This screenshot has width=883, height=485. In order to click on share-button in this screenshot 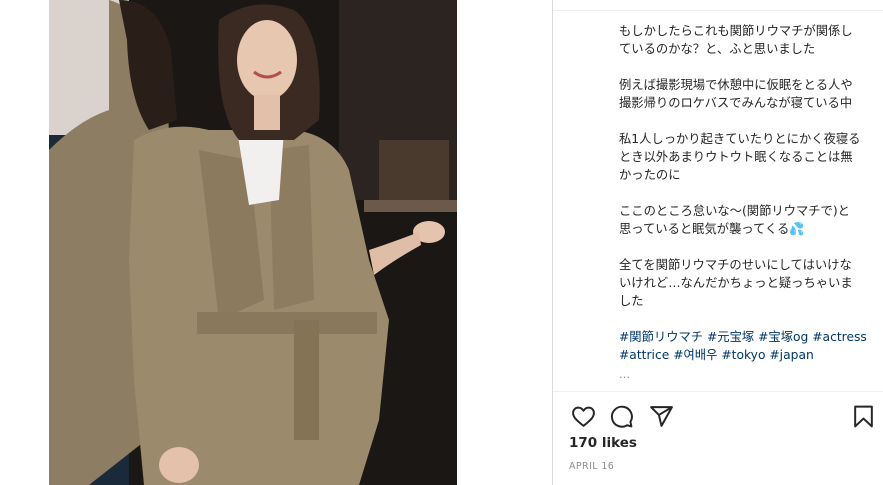, I will do `click(661, 416)`.